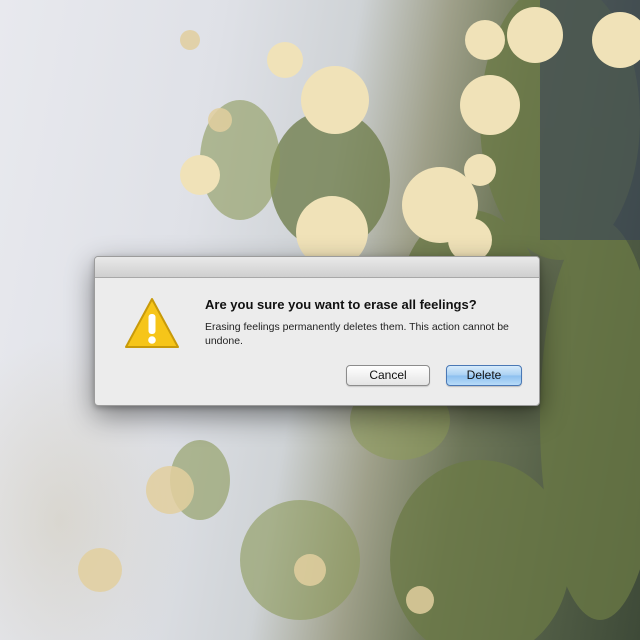  What do you see at coordinates (484, 375) in the screenshot?
I see `delete-button: Delete` at bounding box center [484, 375].